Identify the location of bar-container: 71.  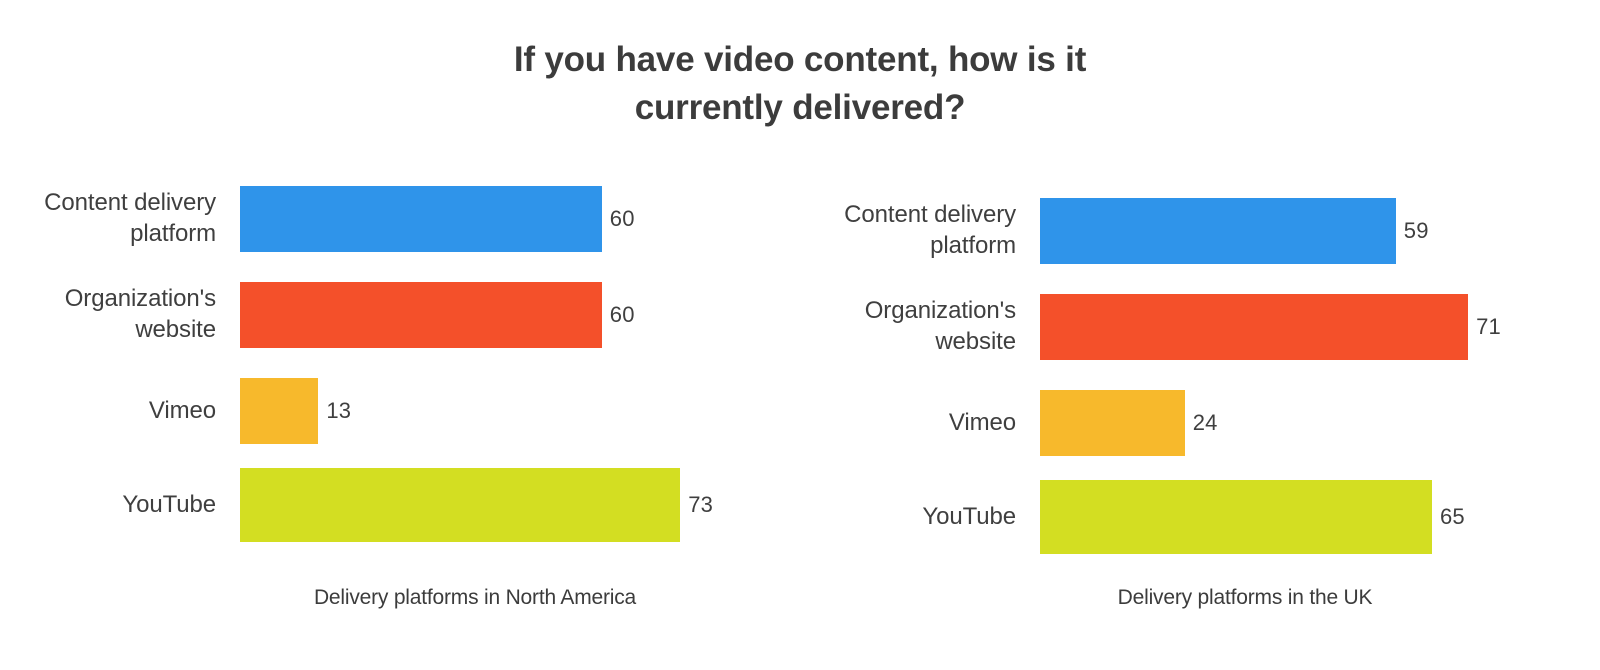
(1320, 327).